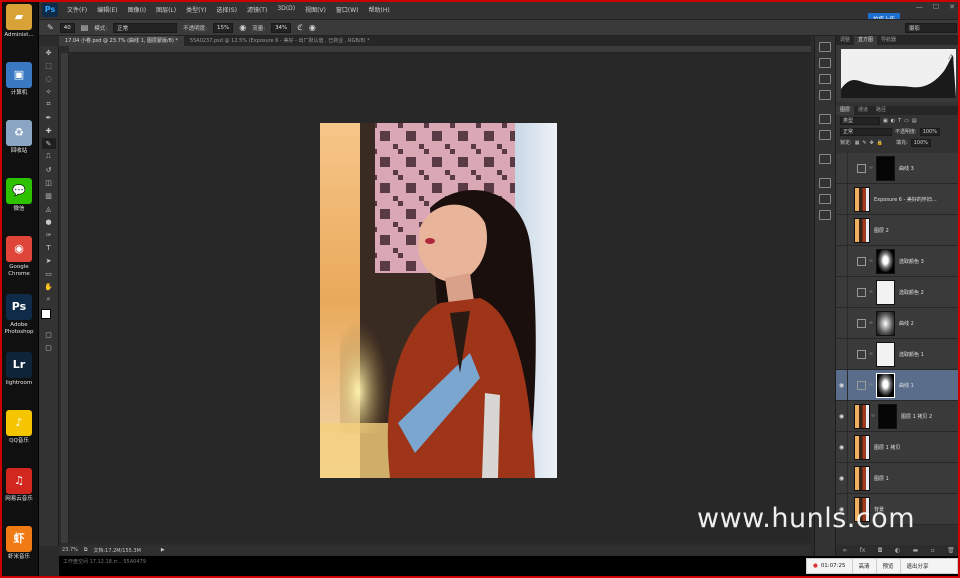 This screenshot has width=960, height=578. Describe the element at coordinates (85, 27) in the screenshot. I see `brush-panel-icon: ▤` at that location.